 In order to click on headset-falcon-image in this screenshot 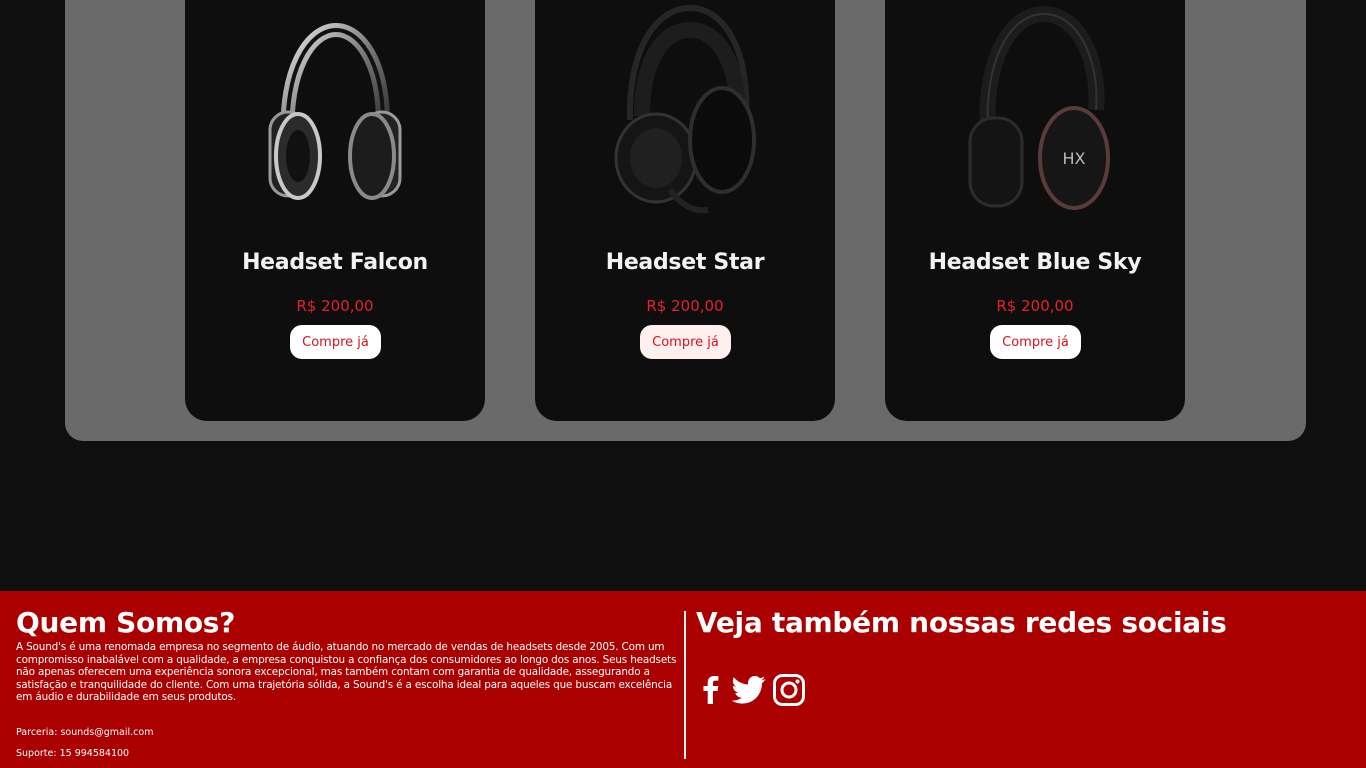, I will do `click(335, 111)`.